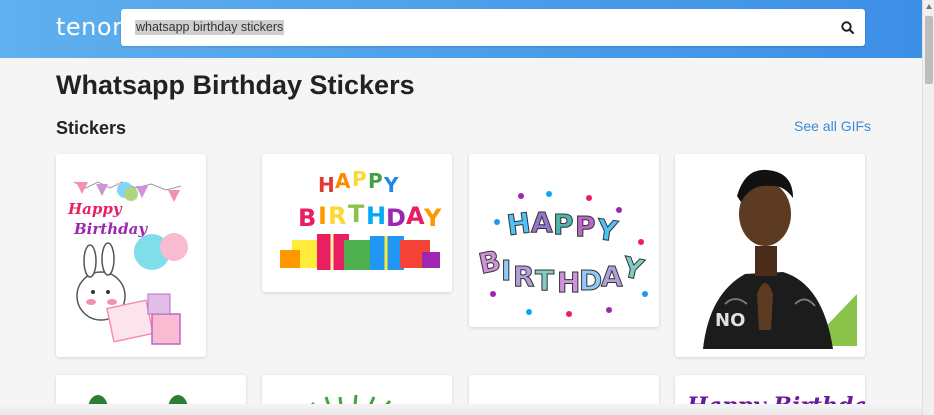  Describe the element at coordinates (928, 207) in the screenshot. I see `vertical-scrollbar` at that location.